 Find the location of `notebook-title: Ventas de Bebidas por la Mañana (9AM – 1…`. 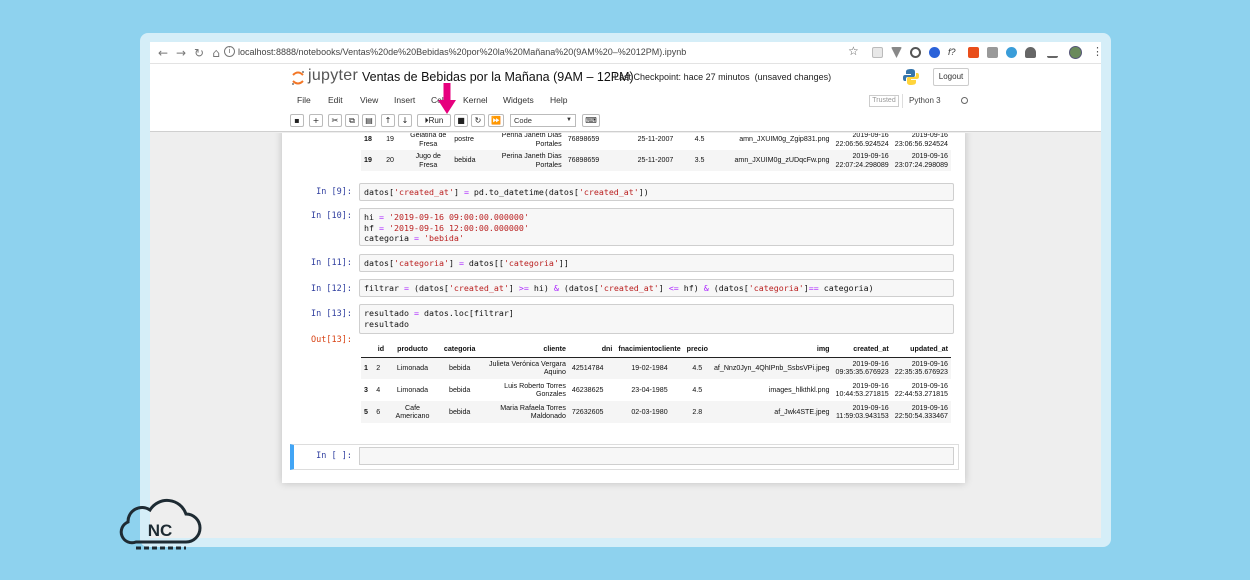

notebook-title: Ventas de Bebidas por la Mañana (9AM – 1… is located at coordinates (498, 77).